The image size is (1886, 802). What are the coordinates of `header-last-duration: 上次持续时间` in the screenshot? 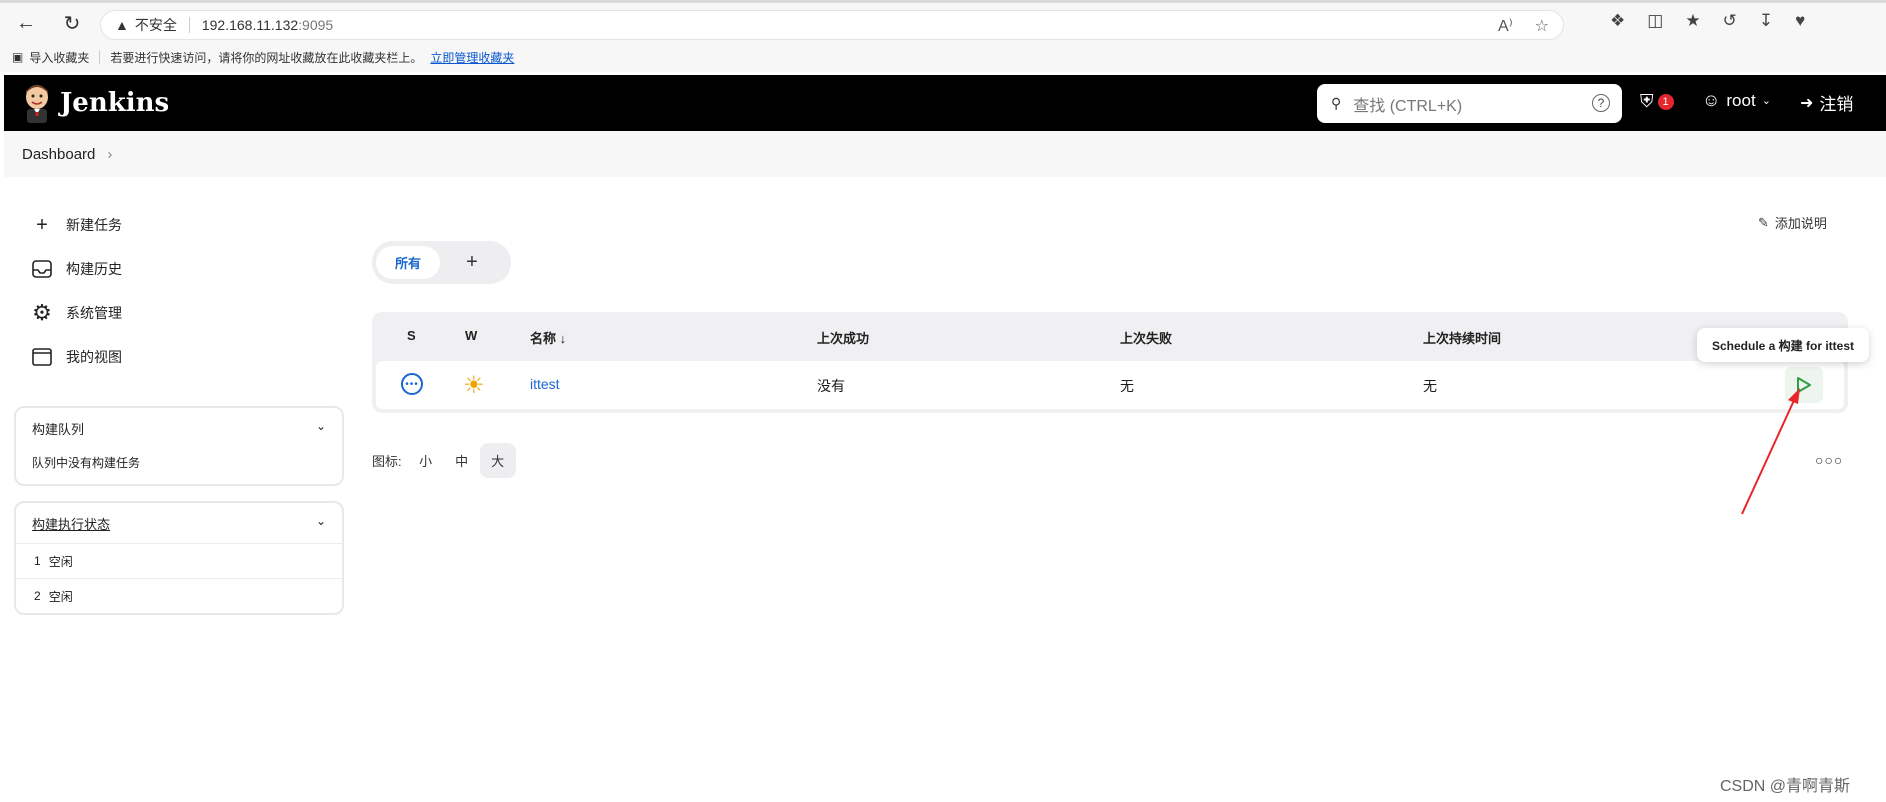 It's located at (1462, 337).